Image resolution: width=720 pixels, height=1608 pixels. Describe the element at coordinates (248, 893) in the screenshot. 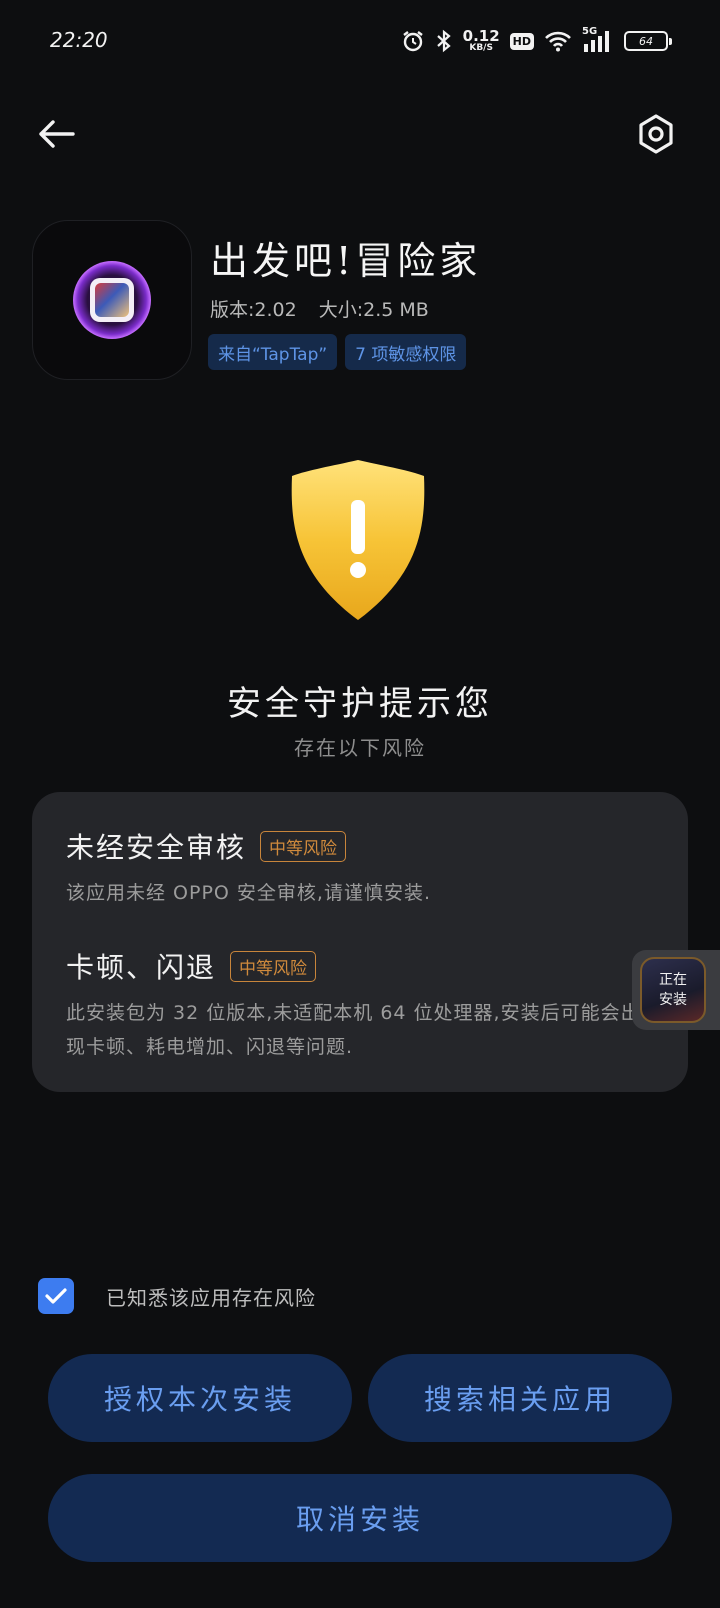

I see `risk-description: 该应用未经 OPPO 安全审核,请谨慎安装.` at that location.